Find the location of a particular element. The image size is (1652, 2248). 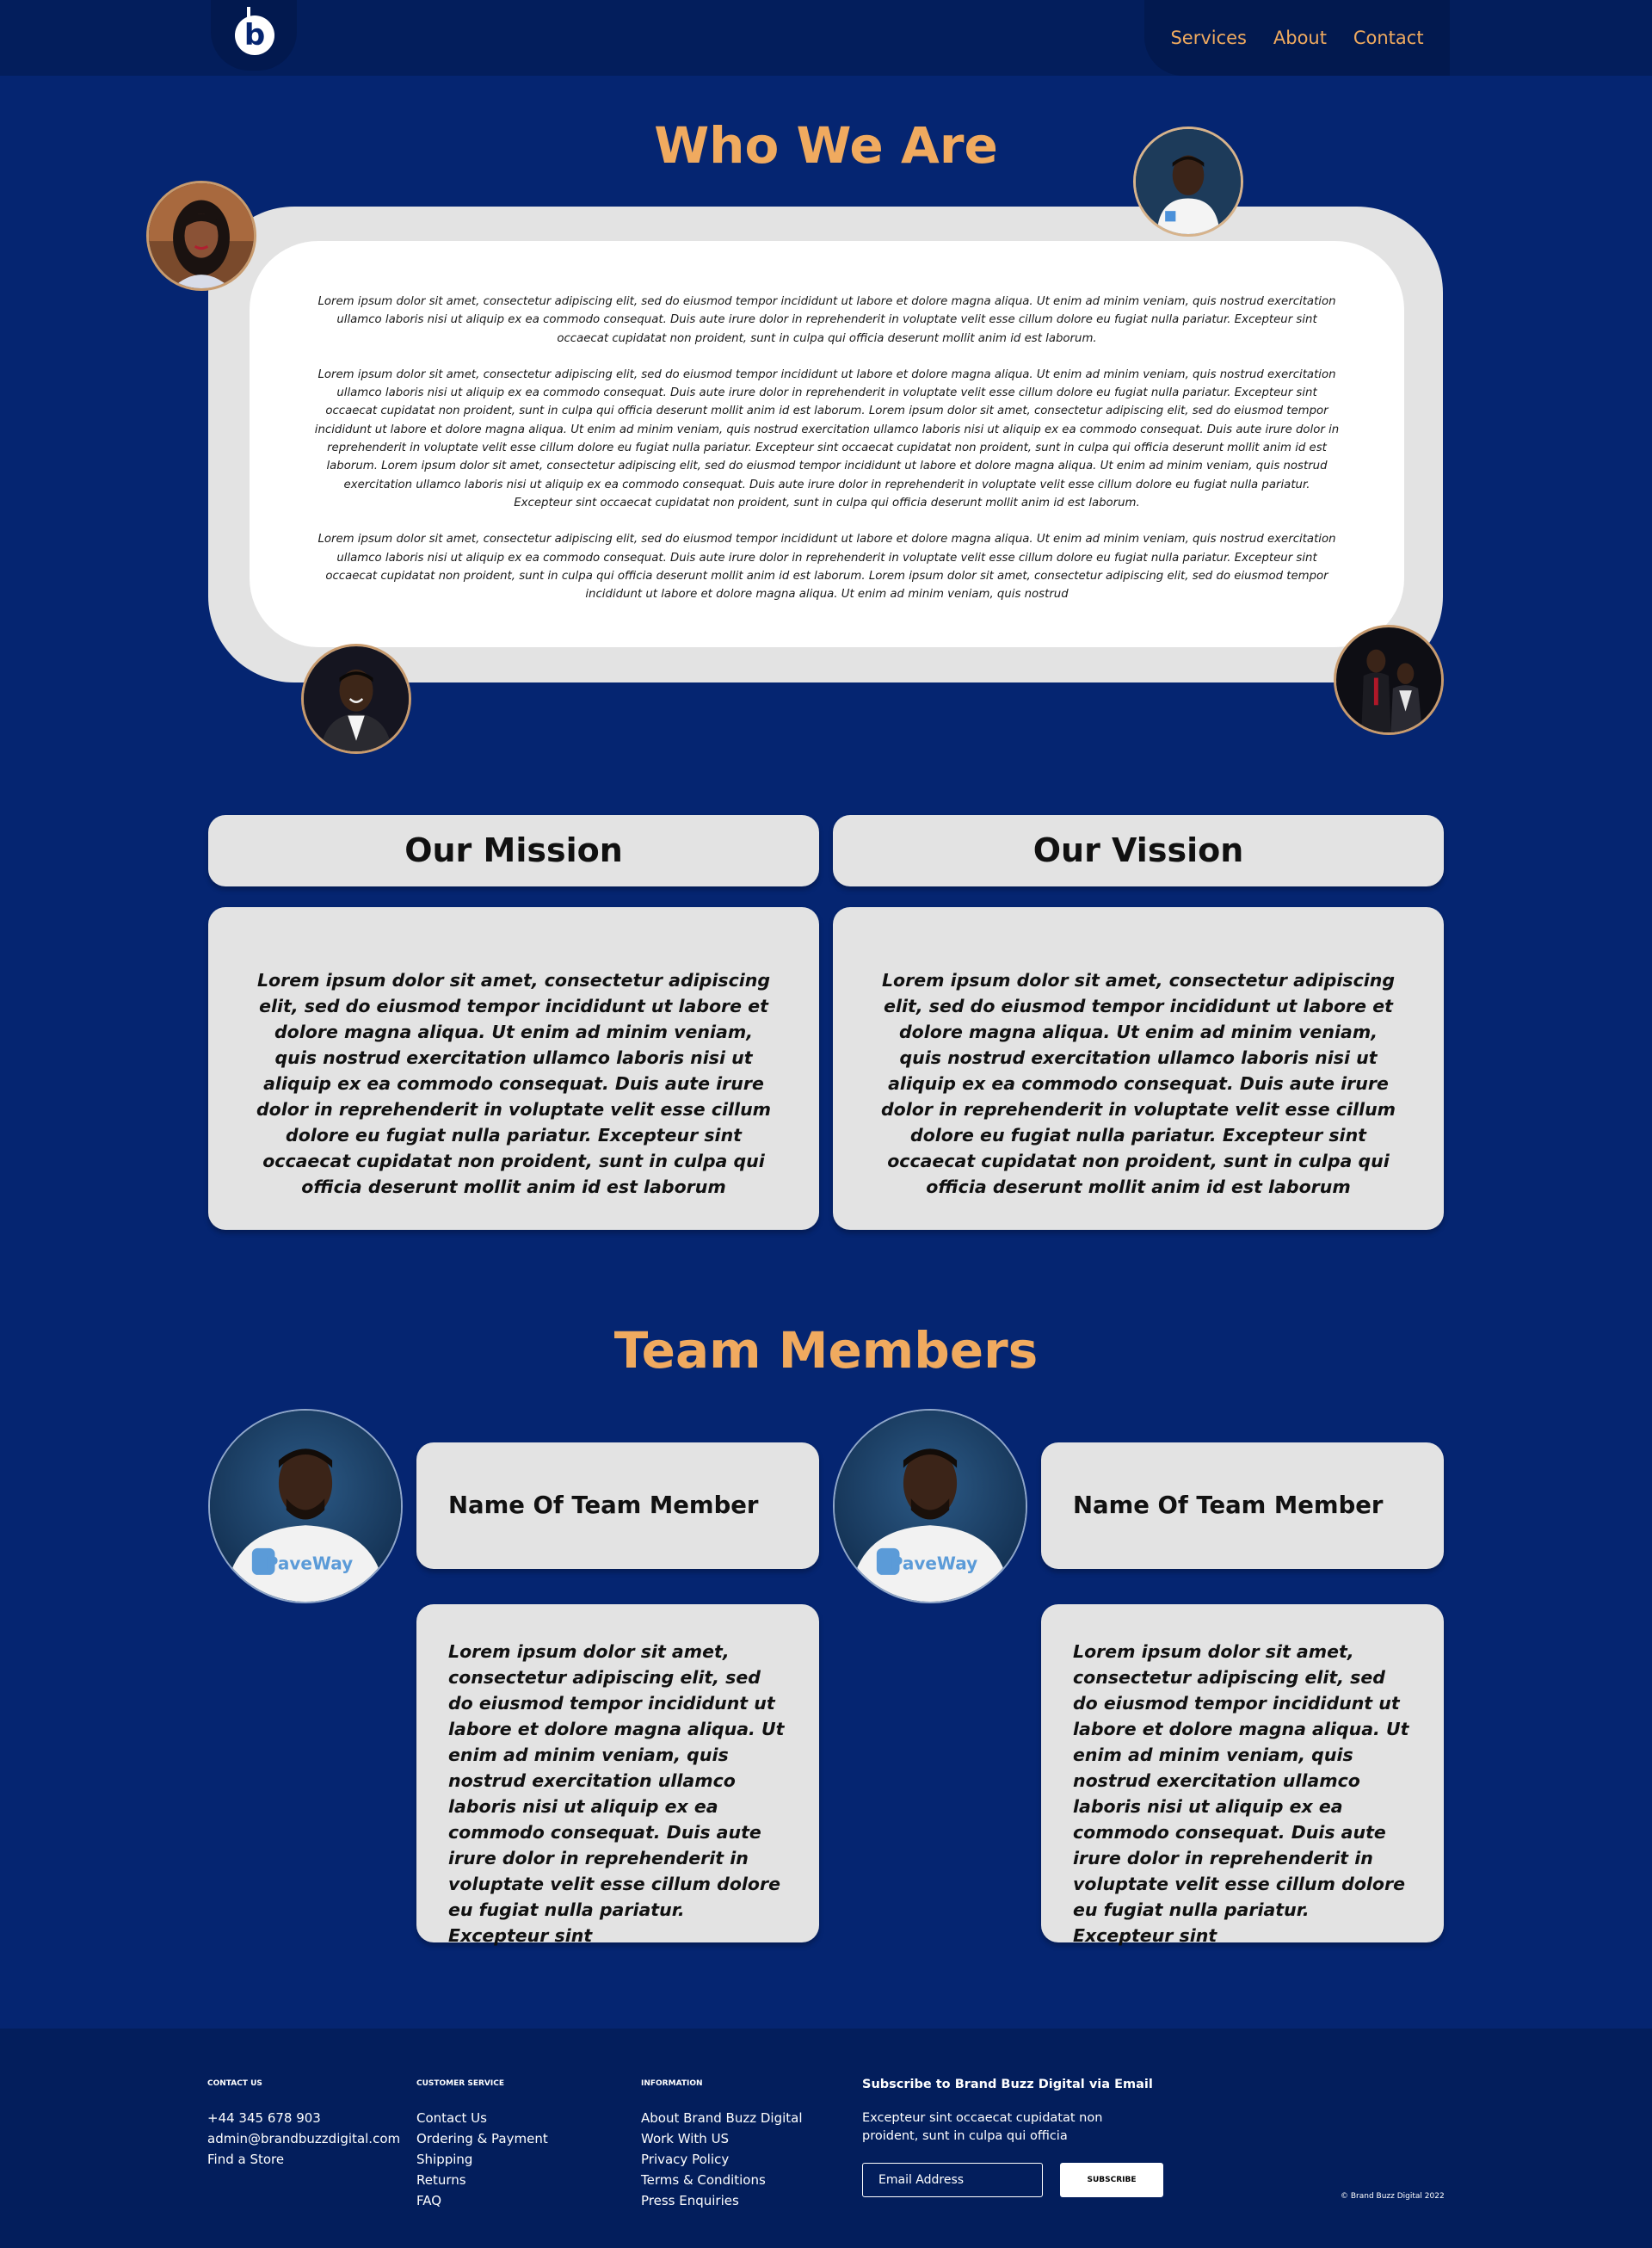

team-member-1-name: Name Of Team Member is located at coordinates (617, 1506).